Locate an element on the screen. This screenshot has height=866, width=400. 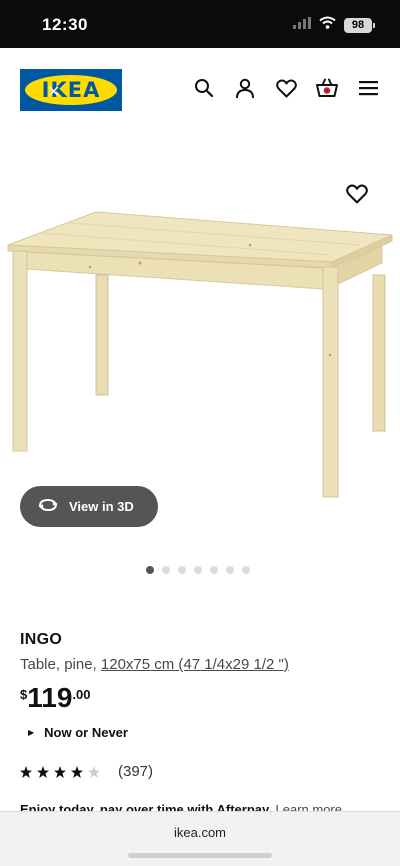
product-rating: (397) is located at coordinates (86, 771).